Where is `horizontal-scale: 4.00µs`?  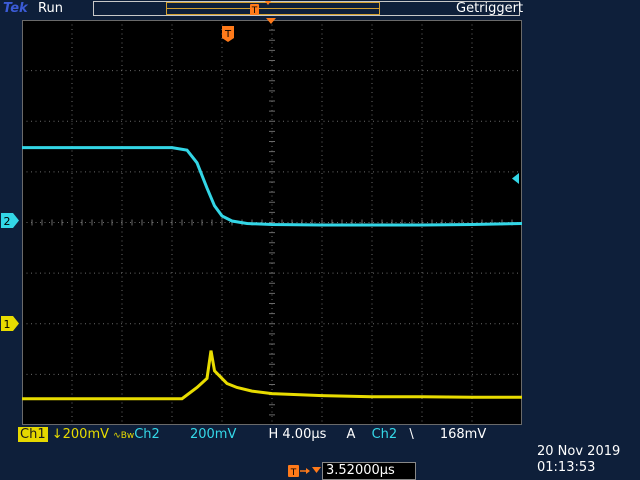 horizontal-scale: 4.00µs is located at coordinates (304, 434).